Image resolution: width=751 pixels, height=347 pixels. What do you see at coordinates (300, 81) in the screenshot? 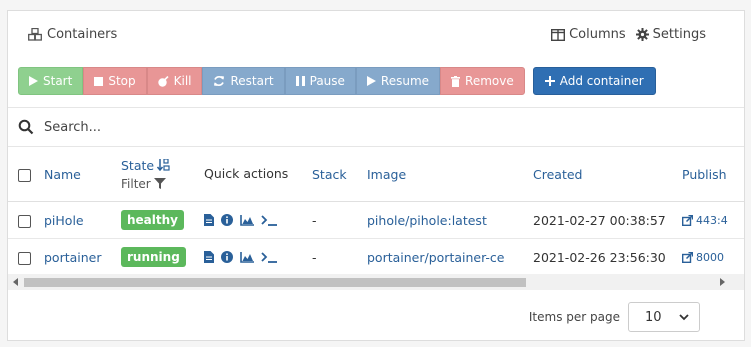
I see `pause-icon` at bounding box center [300, 81].